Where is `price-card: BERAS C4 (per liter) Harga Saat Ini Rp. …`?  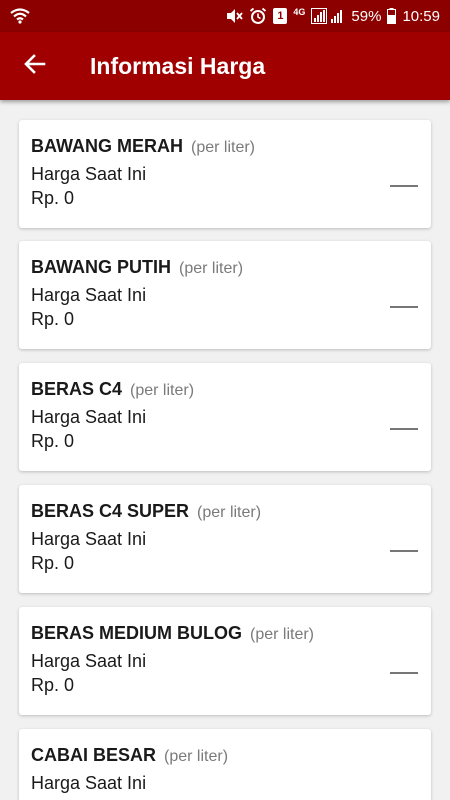
price-card: BERAS C4 (per liter) Harga Saat Ini Rp. … is located at coordinates (225, 417).